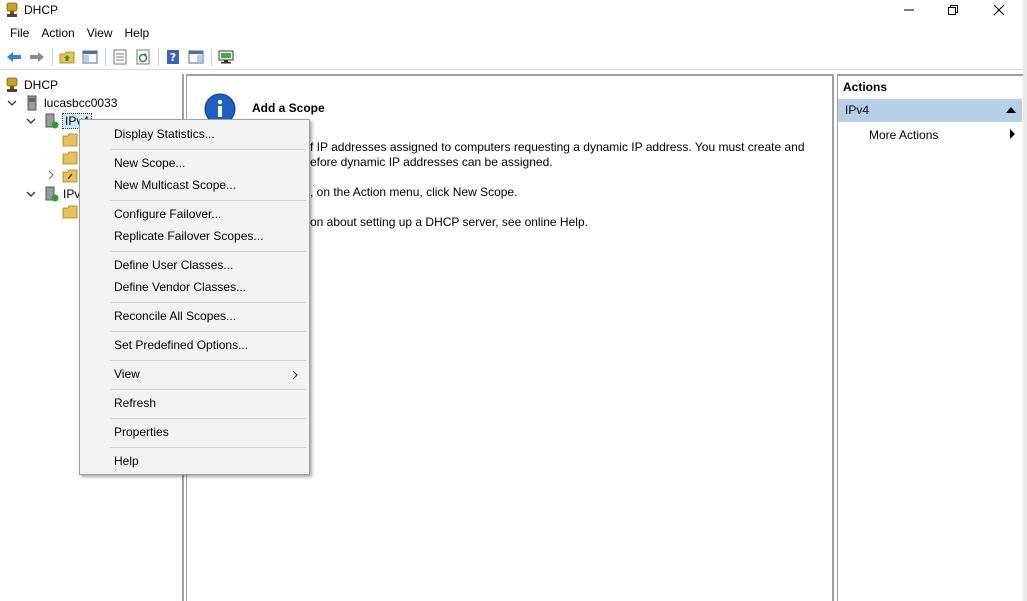  What do you see at coordinates (61, 194) in the screenshot?
I see `tree-item-ipv6: IPv` at bounding box center [61, 194].